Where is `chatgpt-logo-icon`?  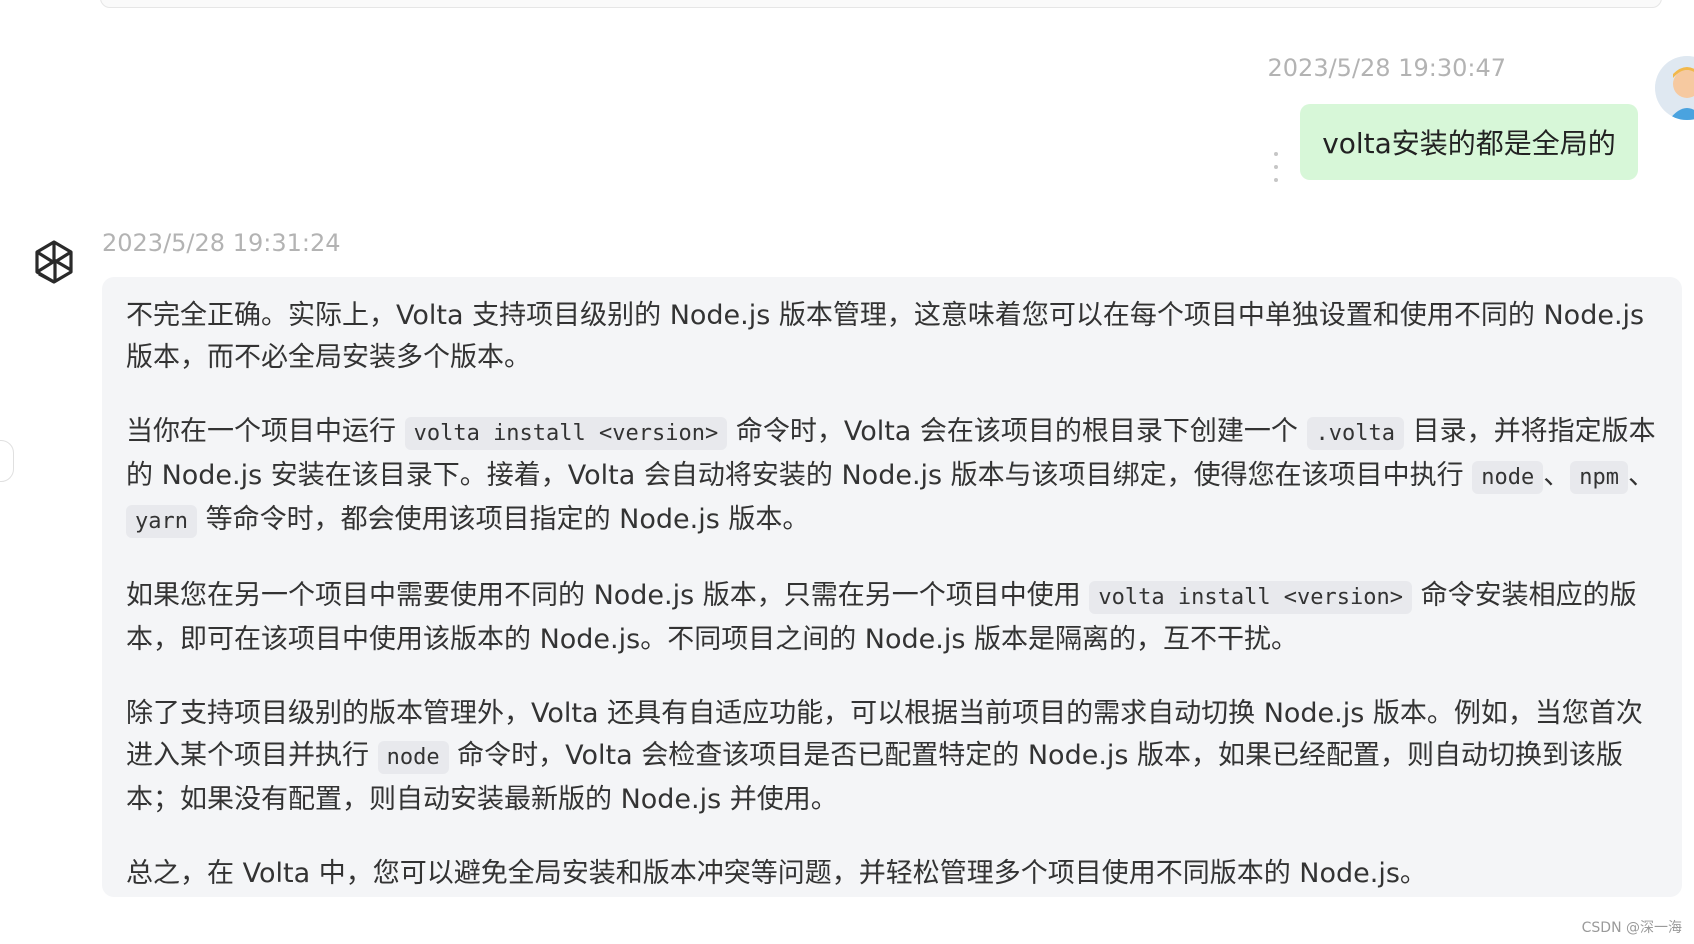
chatgpt-logo-icon is located at coordinates (54, 262).